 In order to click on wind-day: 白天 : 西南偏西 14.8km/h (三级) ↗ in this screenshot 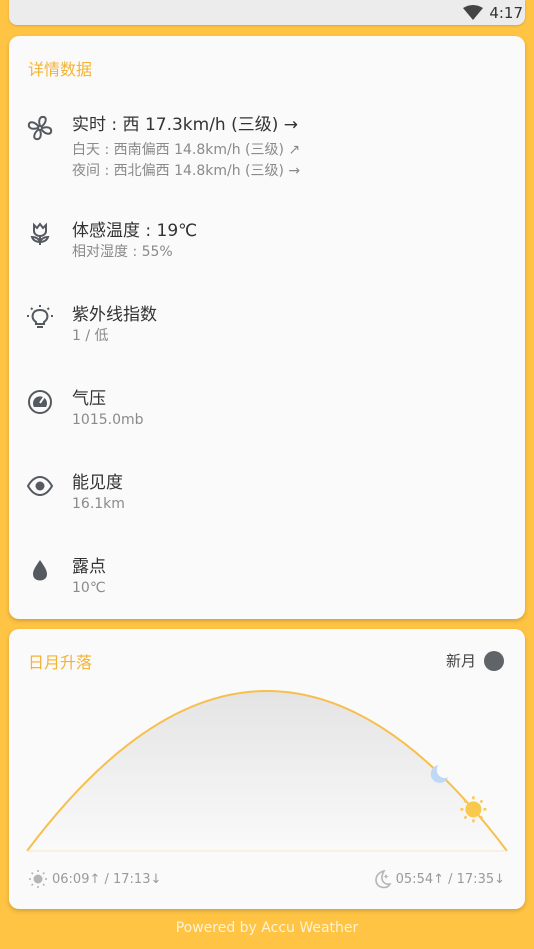, I will do `click(186, 150)`.